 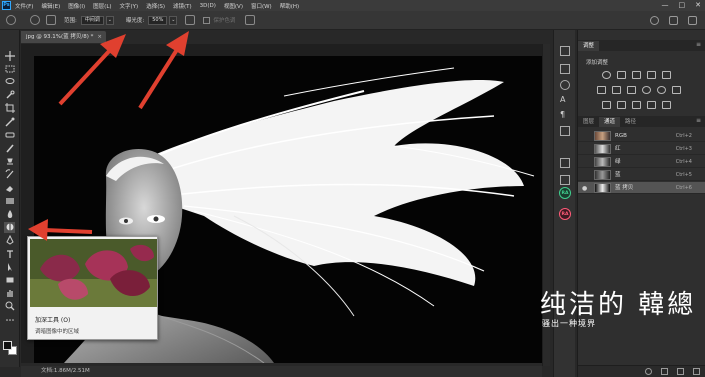 I want to click on lasso-tool-icon, so click(x=9, y=81).